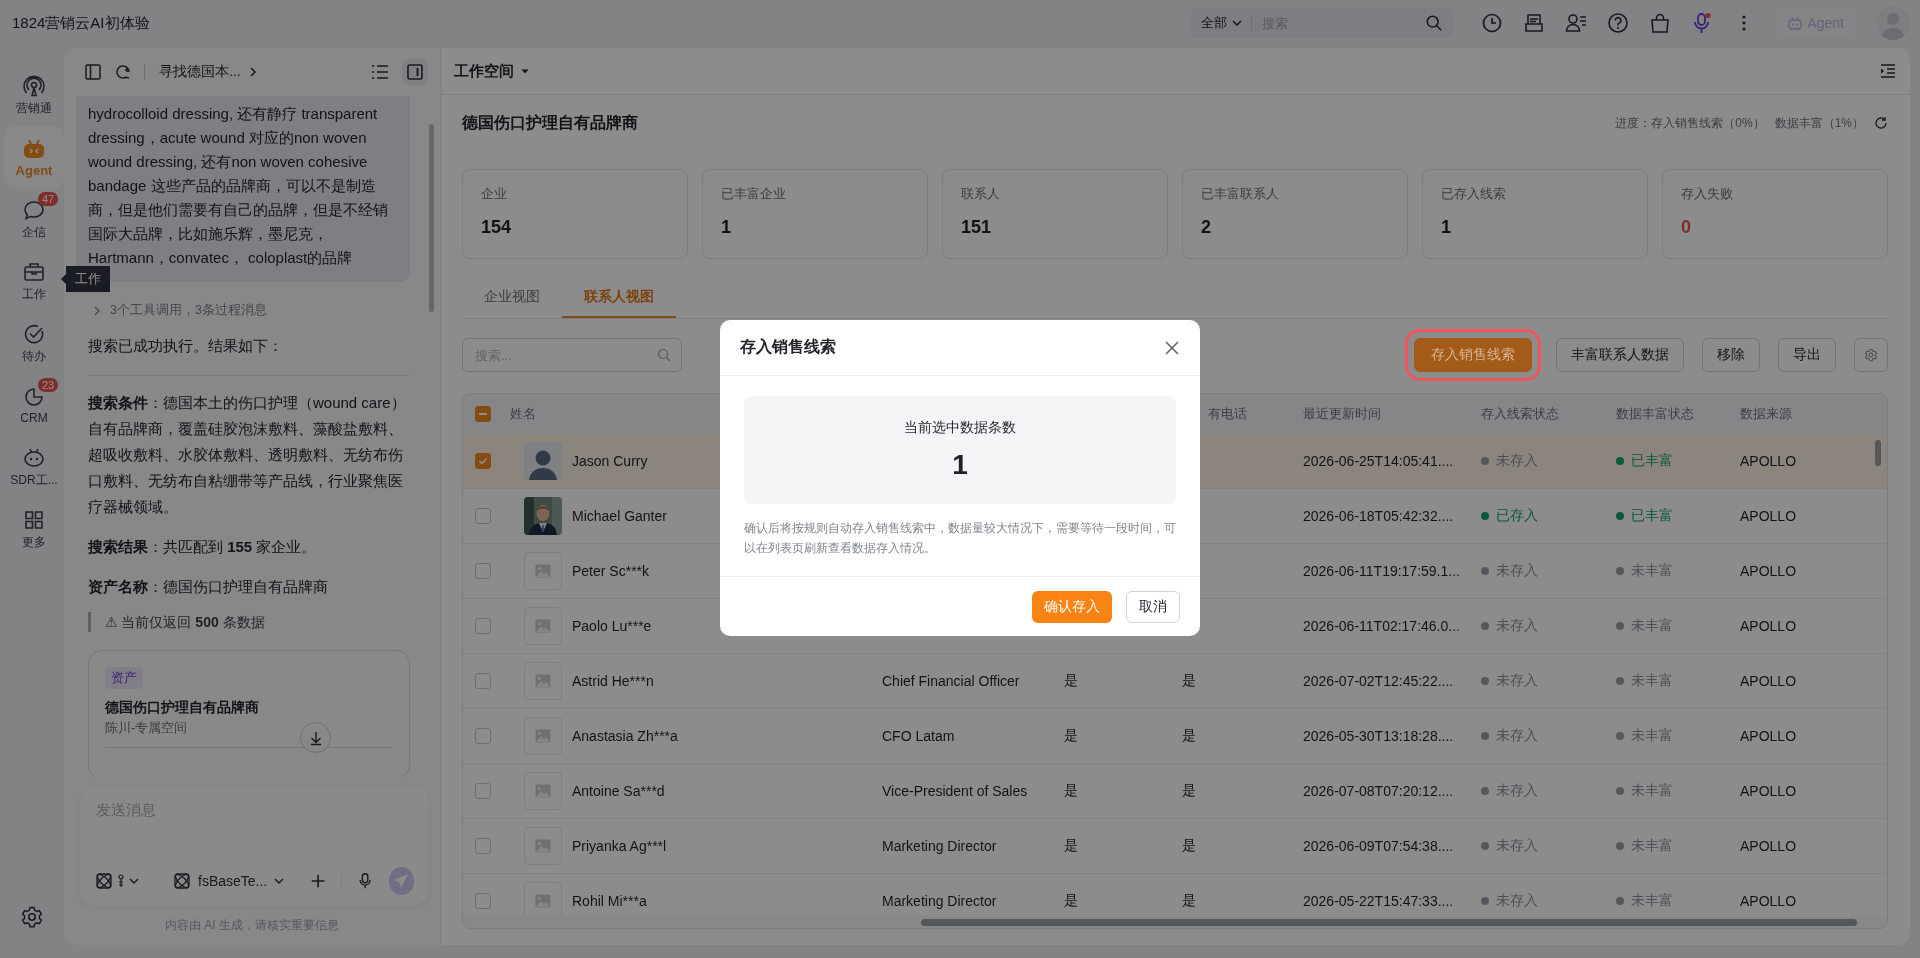 This screenshot has width=1920, height=958. I want to click on contact-name: Astrid He***n, so click(613, 681).